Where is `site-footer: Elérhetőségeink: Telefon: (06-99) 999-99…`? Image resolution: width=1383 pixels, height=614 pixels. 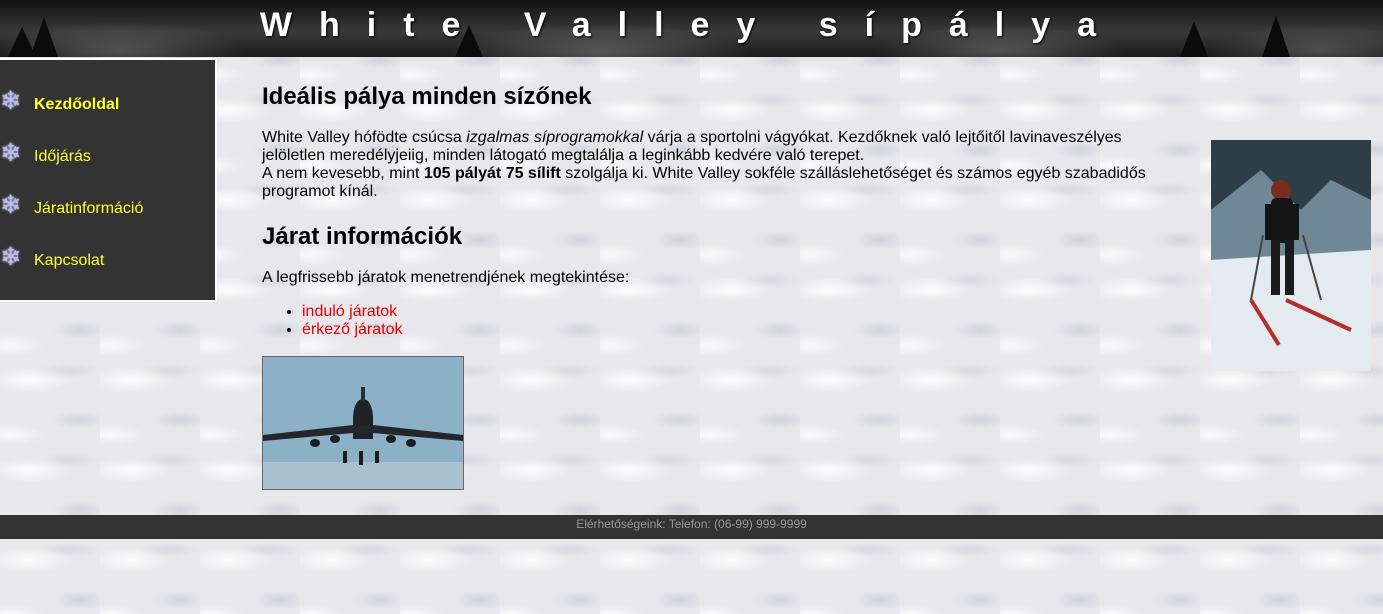 site-footer: Elérhetőségeink: Telefon: (06-99) 999-99… is located at coordinates (691, 527).